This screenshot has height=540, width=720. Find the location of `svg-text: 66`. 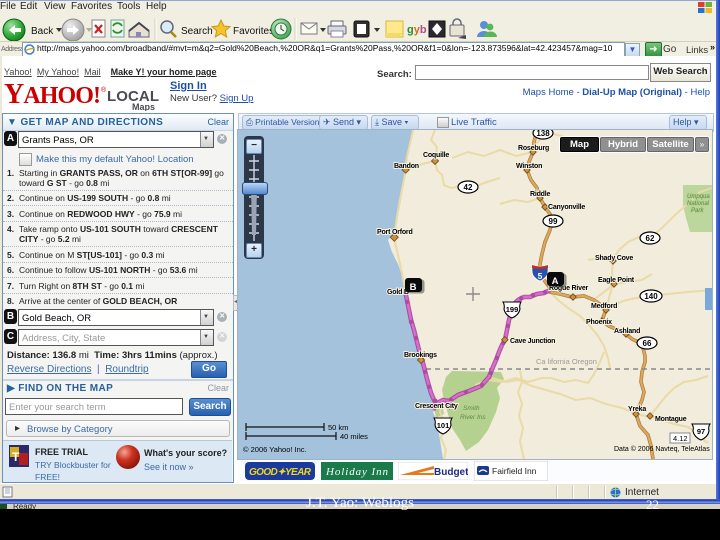

svg-text: 66 is located at coordinates (647, 343).